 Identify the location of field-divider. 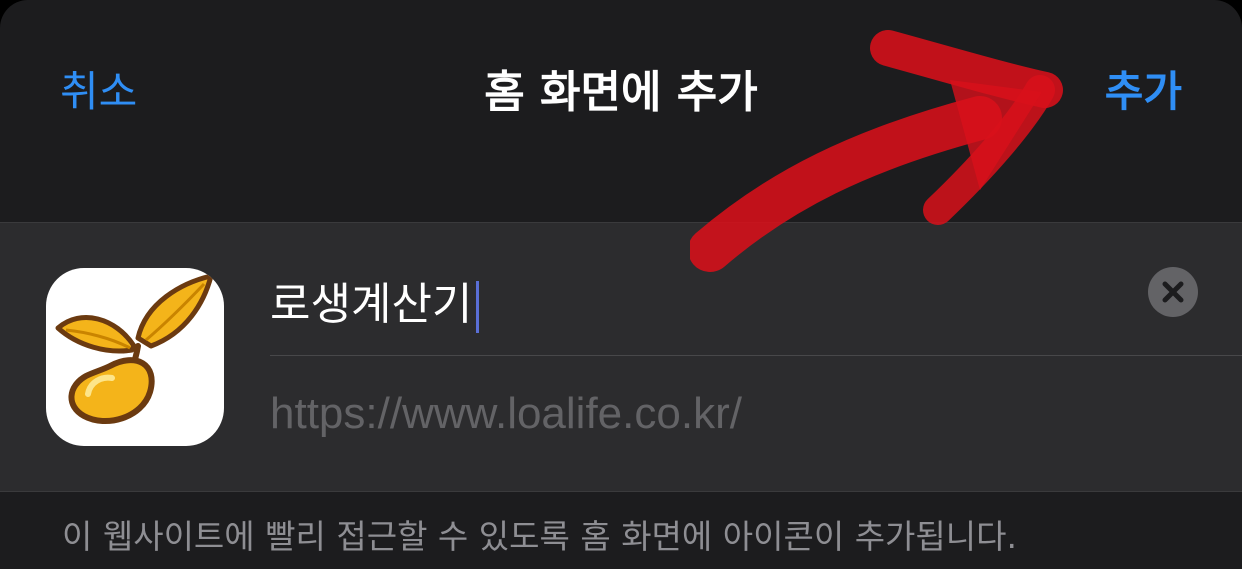
(756, 355).